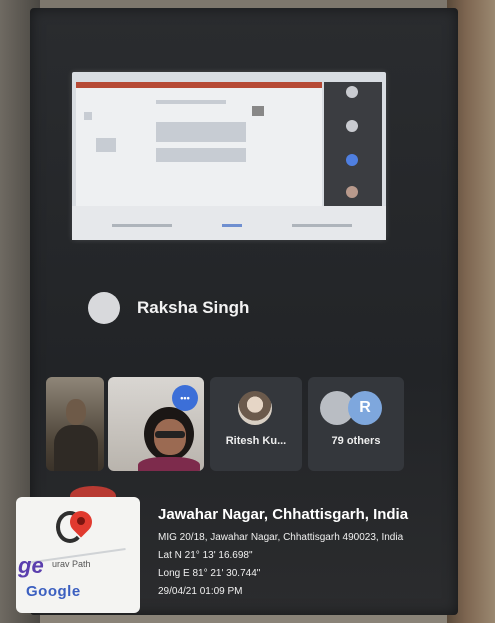 The height and width of the screenshot is (623, 495). What do you see at coordinates (78, 555) in the screenshot?
I see `map-thumbnail: ge urav Path Google` at bounding box center [78, 555].